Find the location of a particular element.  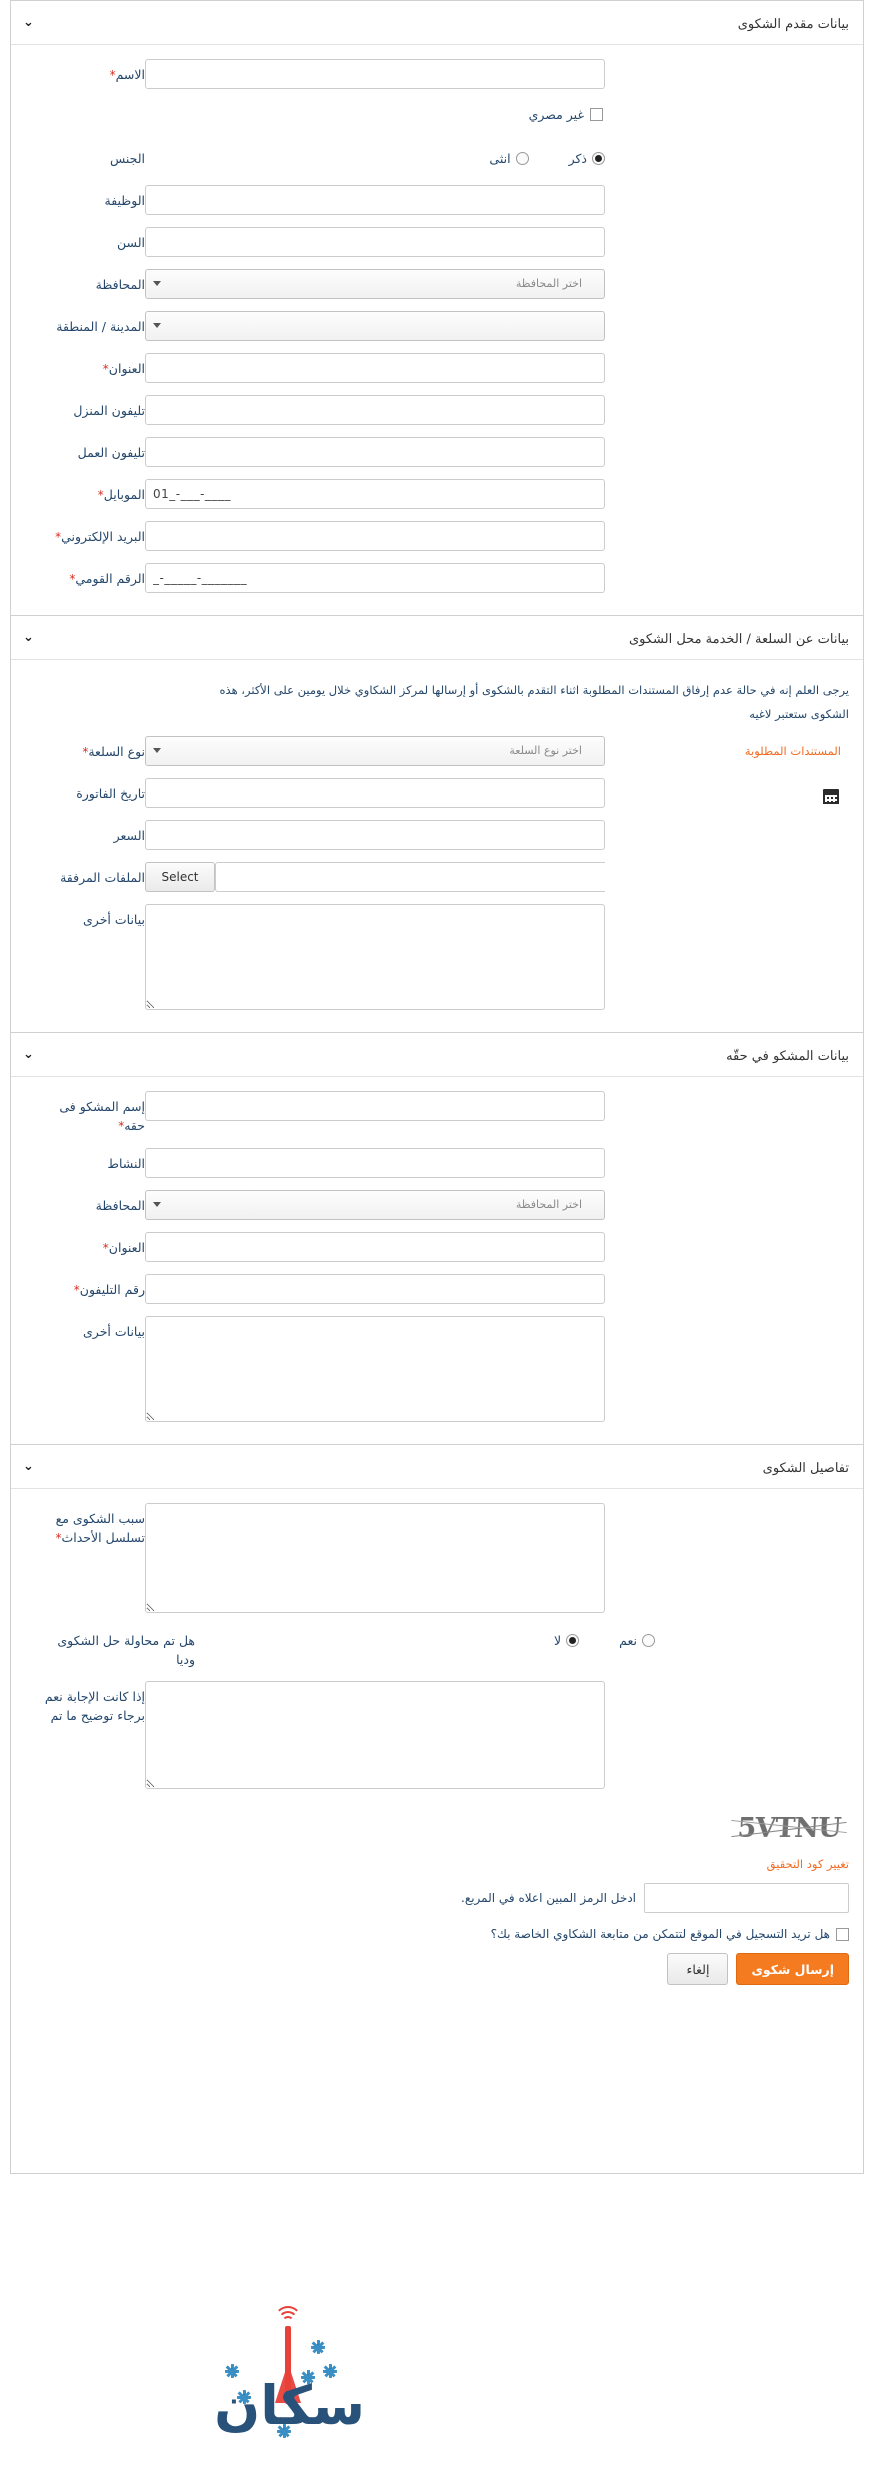

email-input is located at coordinates (375, 536).